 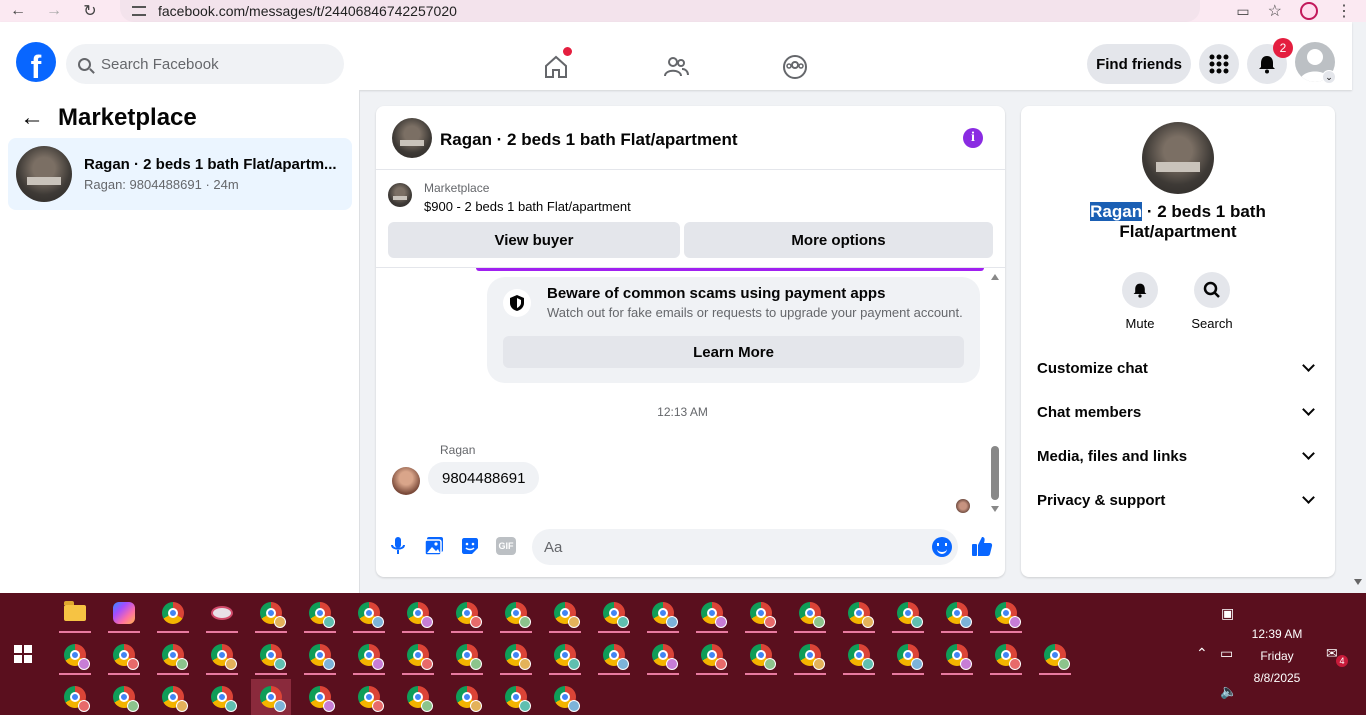 What do you see at coordinates (1178, 412) in the screenshot?
I see `chat-members-row: Chat members` at bounding box center [1178, 412].